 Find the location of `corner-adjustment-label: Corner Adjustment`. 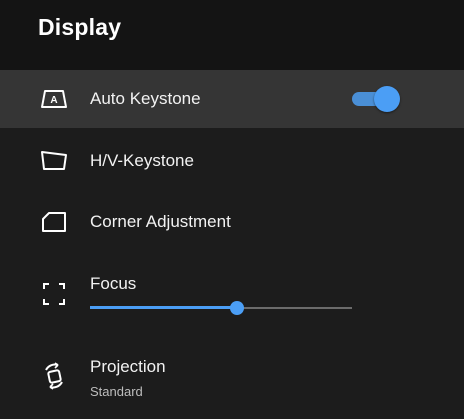

corner-adjustment-label: Corner Adjustment is located at coordinates (160, 221).